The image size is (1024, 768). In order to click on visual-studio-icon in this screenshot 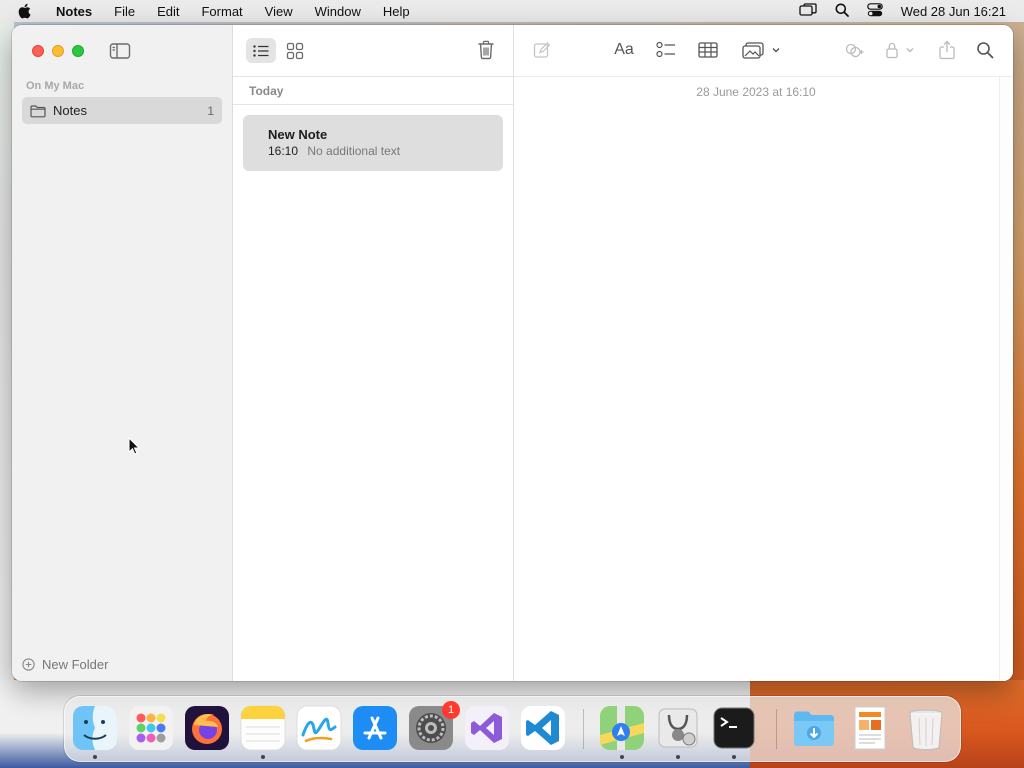, I will do `click(487, 728)`.